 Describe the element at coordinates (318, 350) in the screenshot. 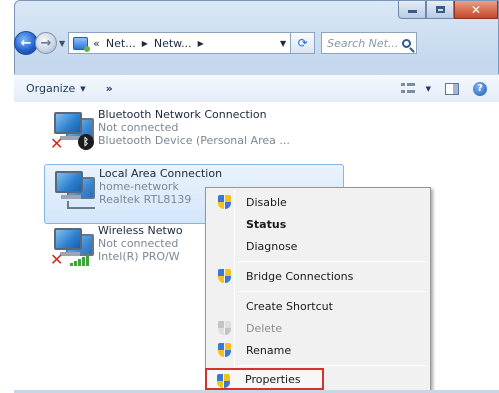

I see `menu-item-rename: Rename` at that location.